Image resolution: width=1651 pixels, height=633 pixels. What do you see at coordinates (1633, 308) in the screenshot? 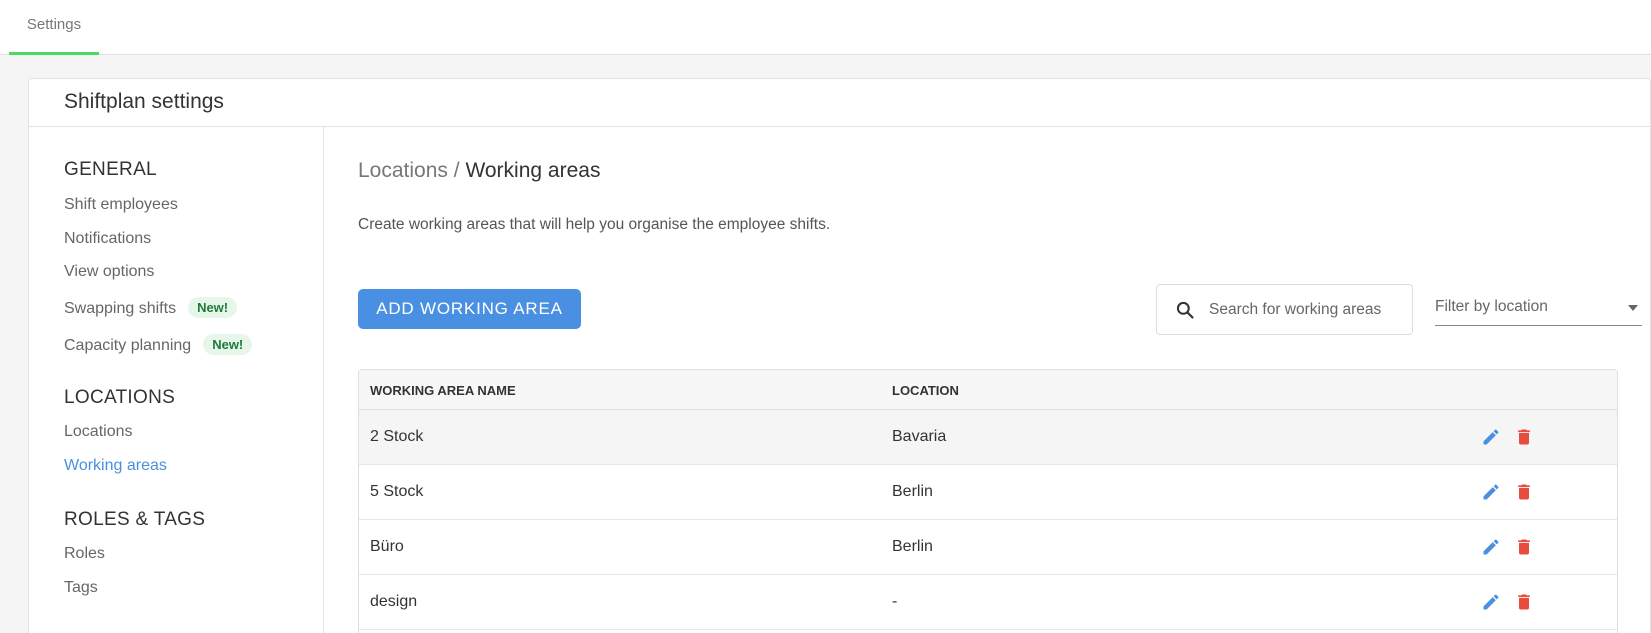
I see `chevron-down-icon` at bounding box center [1633, 308].